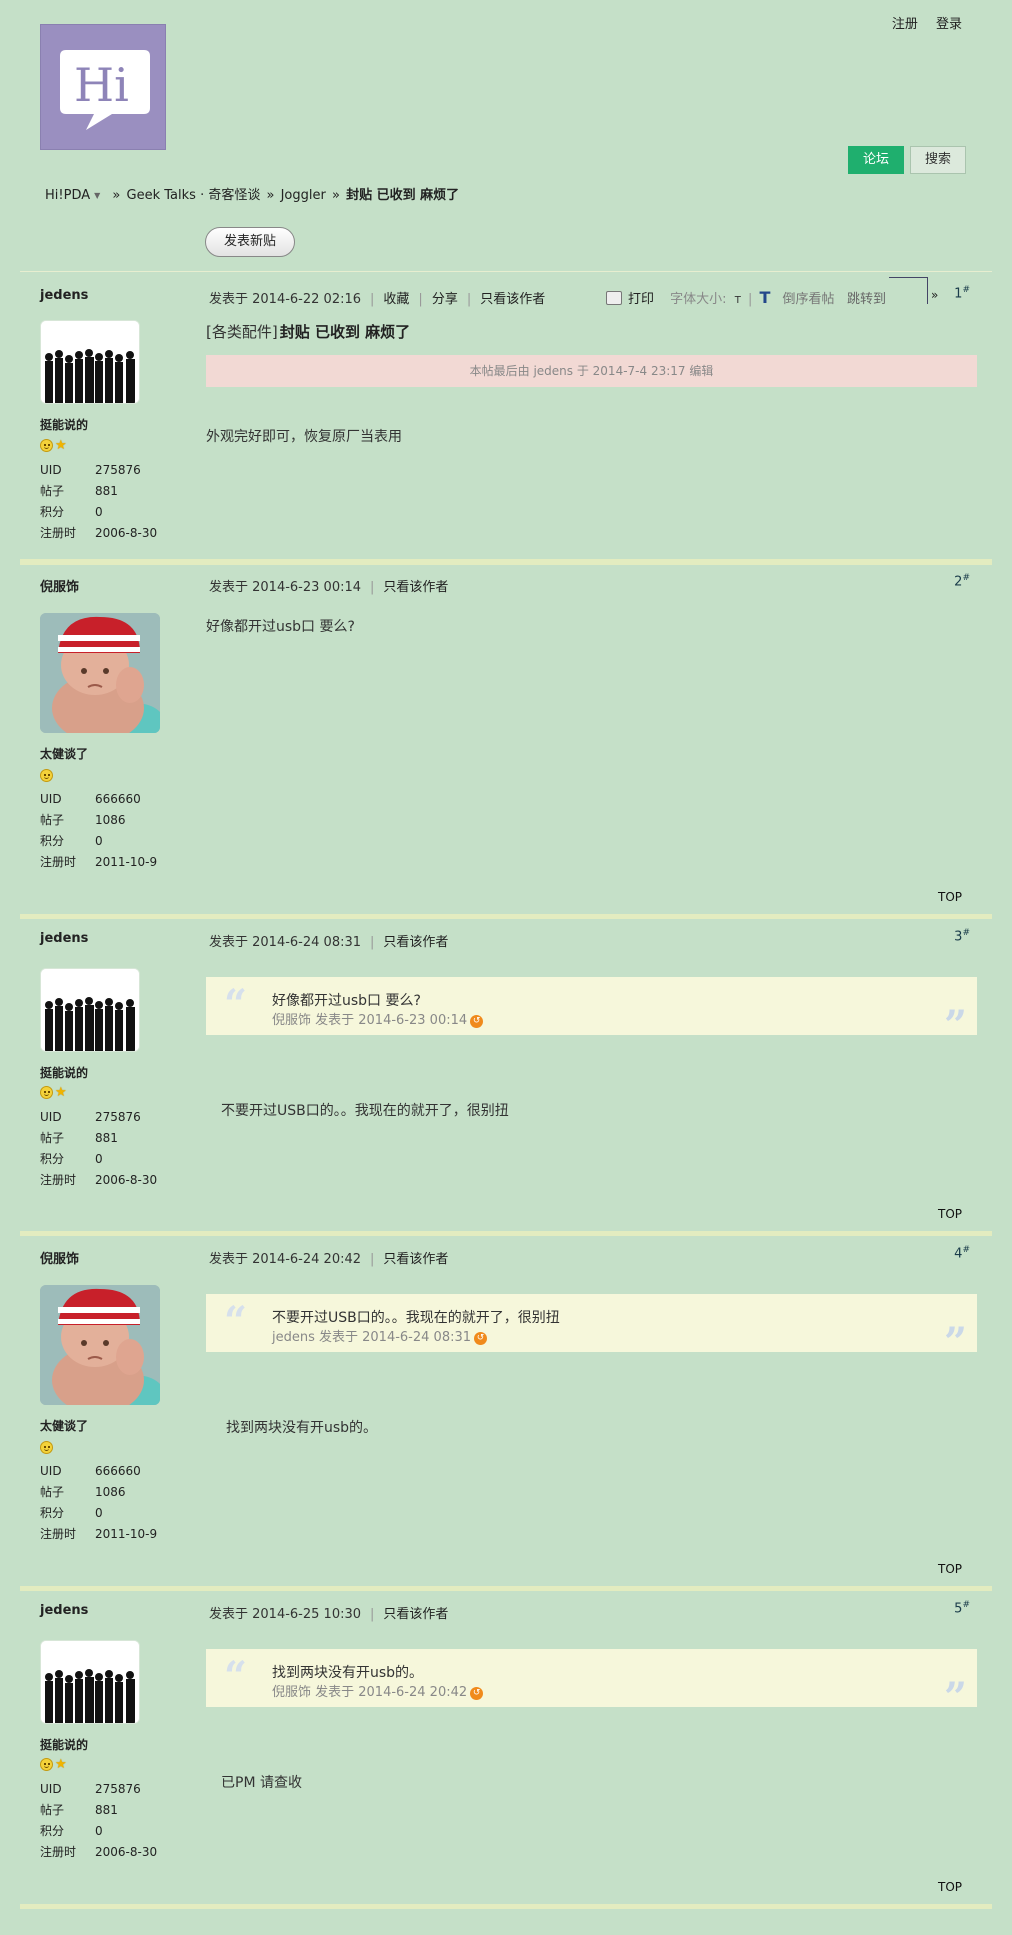 The height and width of the screenshot is (1935, 1012). Describe the element at coordinates (302, 1428) in the screenshot. I see `post-body: 找到两块没有开usb的。` at that location.